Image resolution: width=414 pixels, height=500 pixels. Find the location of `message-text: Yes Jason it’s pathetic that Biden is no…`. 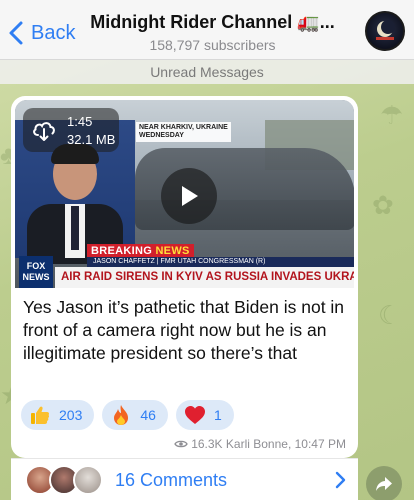

message-text: Yes Jason it’s pathetic that Biden is no… is located at coordinates (184, 330).